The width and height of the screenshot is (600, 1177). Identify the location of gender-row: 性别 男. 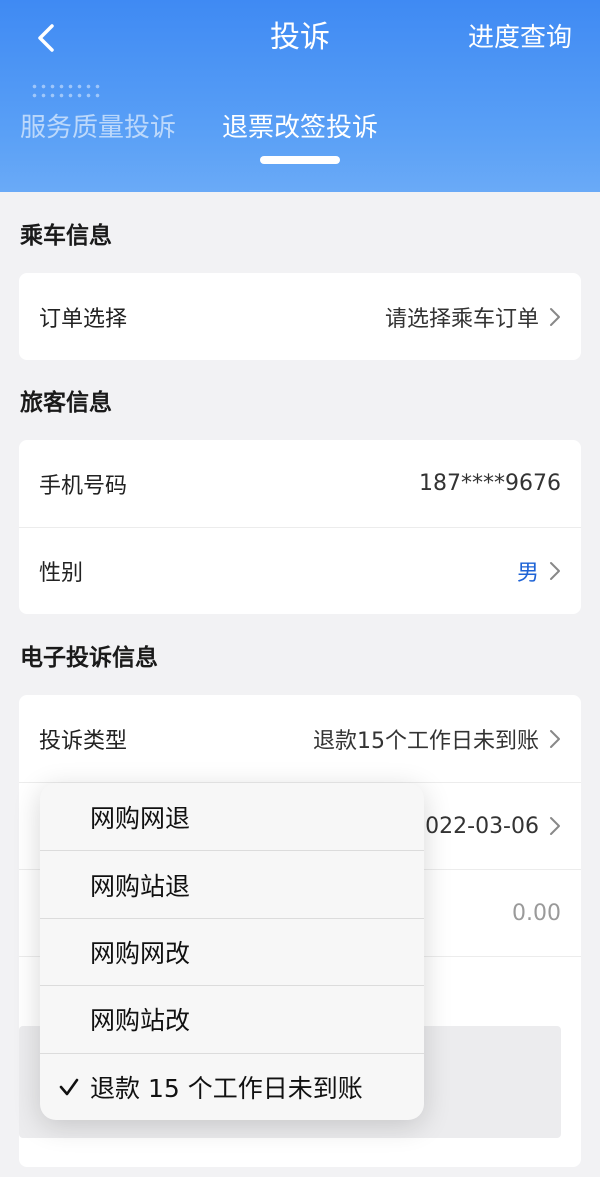
(300, 570).